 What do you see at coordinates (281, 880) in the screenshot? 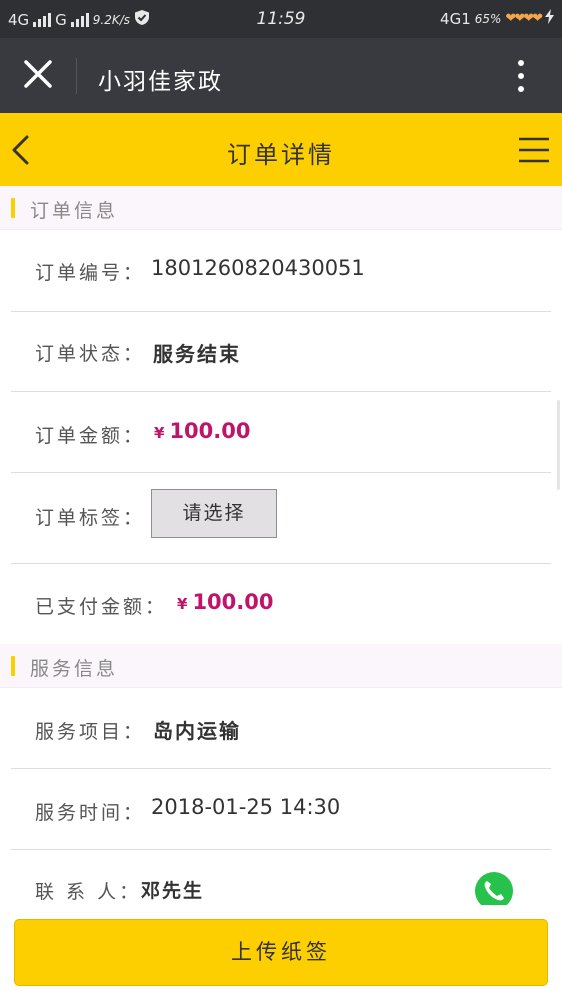
I see `contact-row: 联 系 人： 邓先生` at bounding box center [281, 880].